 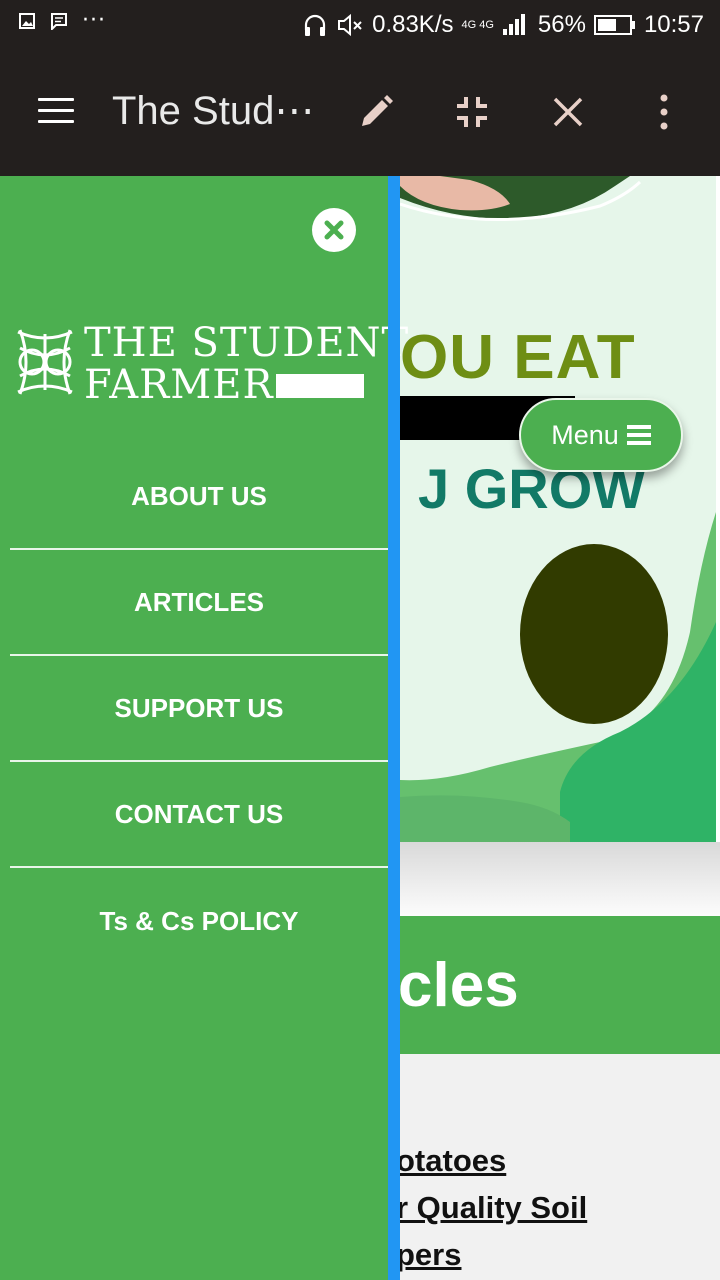 I want to click on hamburger-menu-icon, so click(x=56, y=112).